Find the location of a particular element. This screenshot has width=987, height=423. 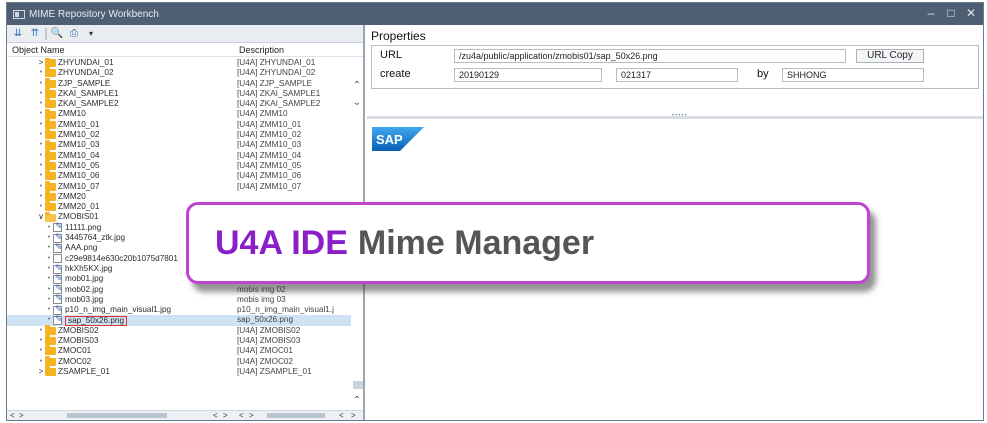

tree-node: • ZMM10 is located at coordinates (61, 113).